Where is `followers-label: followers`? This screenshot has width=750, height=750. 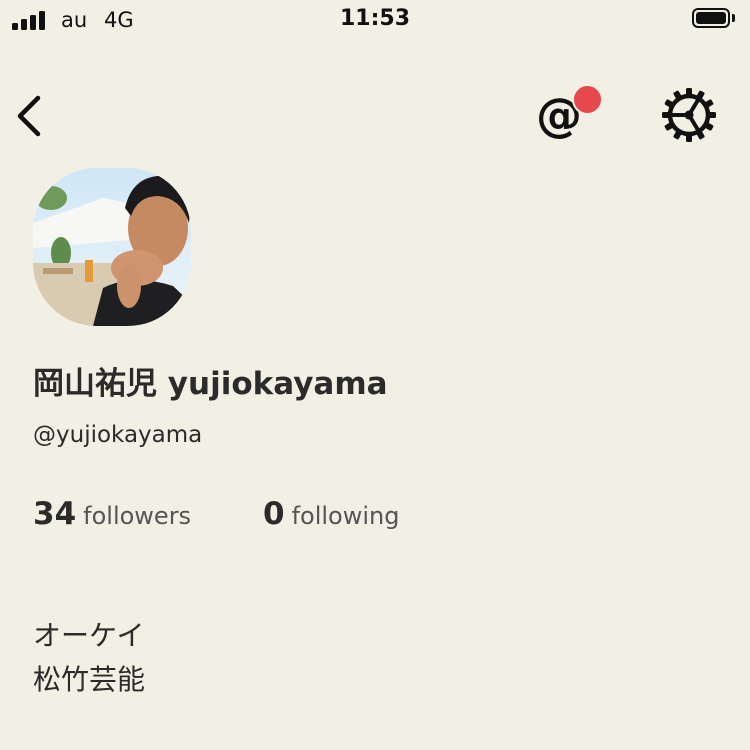
followers-label: followers is located at coordinates (137, 516).